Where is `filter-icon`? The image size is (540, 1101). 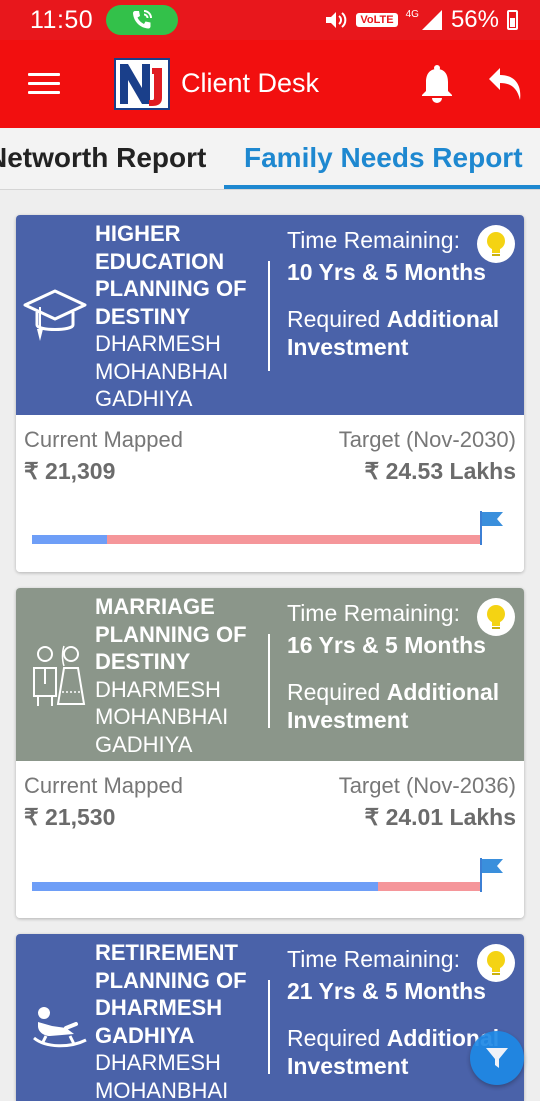
filter-icon is located at coordinates (497, 1058).